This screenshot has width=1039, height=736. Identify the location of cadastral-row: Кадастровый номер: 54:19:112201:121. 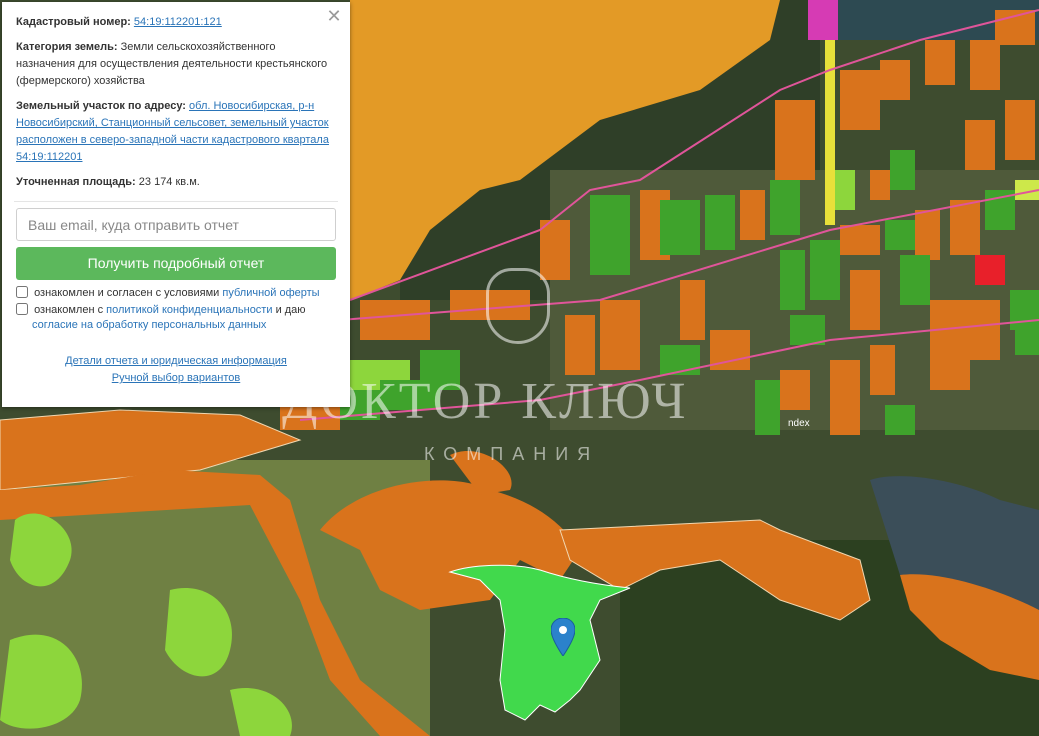
(176, 22).